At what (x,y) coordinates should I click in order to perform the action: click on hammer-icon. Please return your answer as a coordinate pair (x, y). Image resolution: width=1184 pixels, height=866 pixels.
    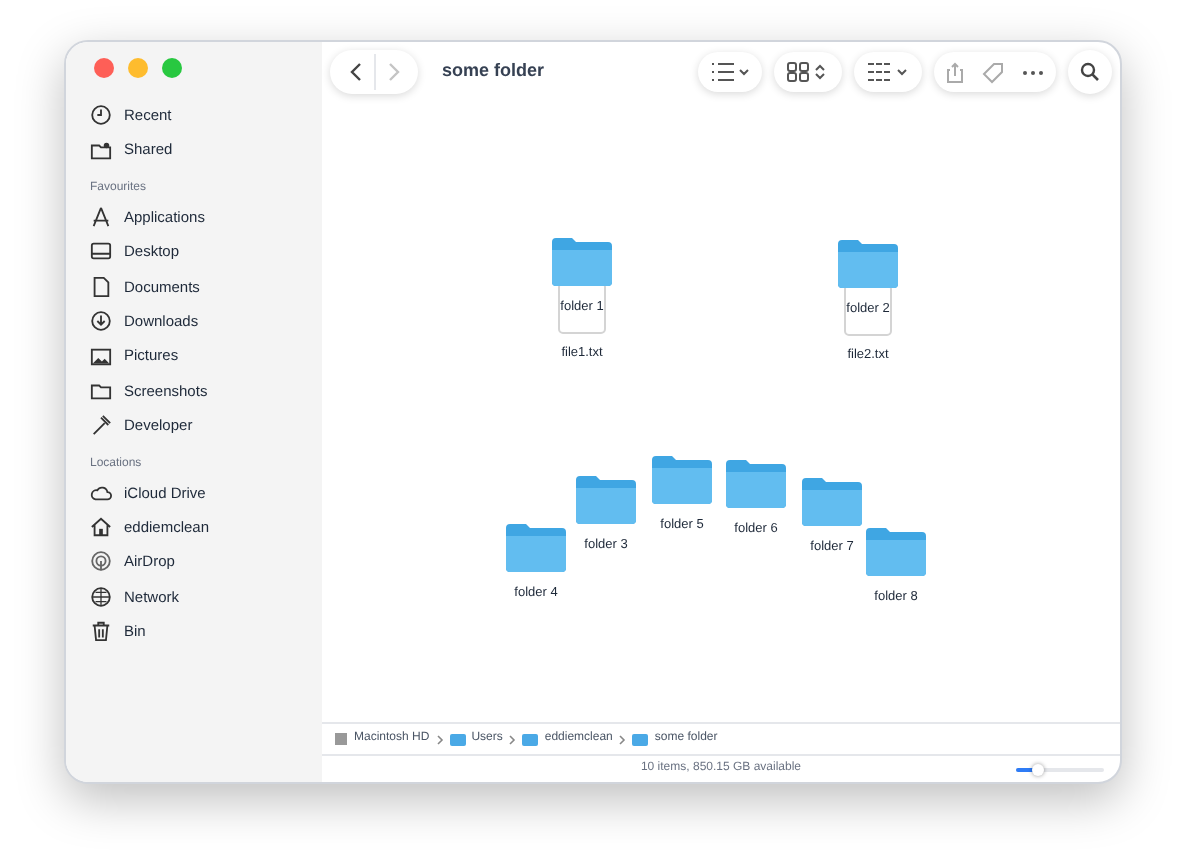
    Looking at the image, I should click on (101, 425).